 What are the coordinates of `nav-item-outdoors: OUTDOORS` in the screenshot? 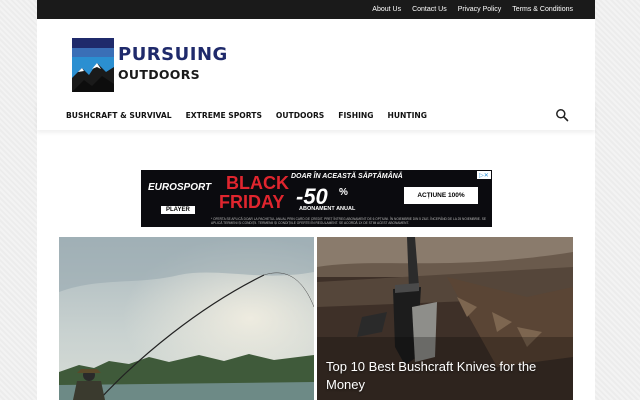 It's located at (300, 115).